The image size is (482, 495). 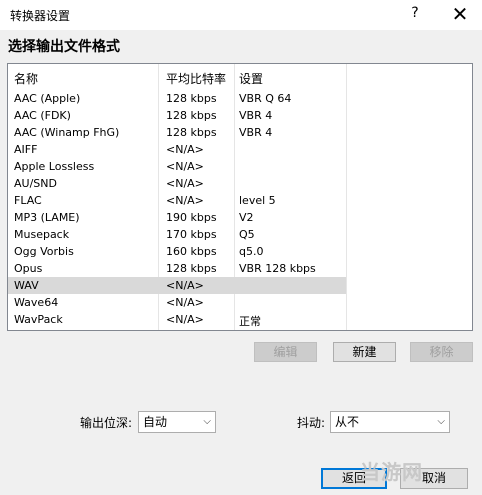 What do you see at coordinates (191, 251) in the screenshot?
I see `bitrate-cell: 160 kbps` at bounding box center [191, 251].